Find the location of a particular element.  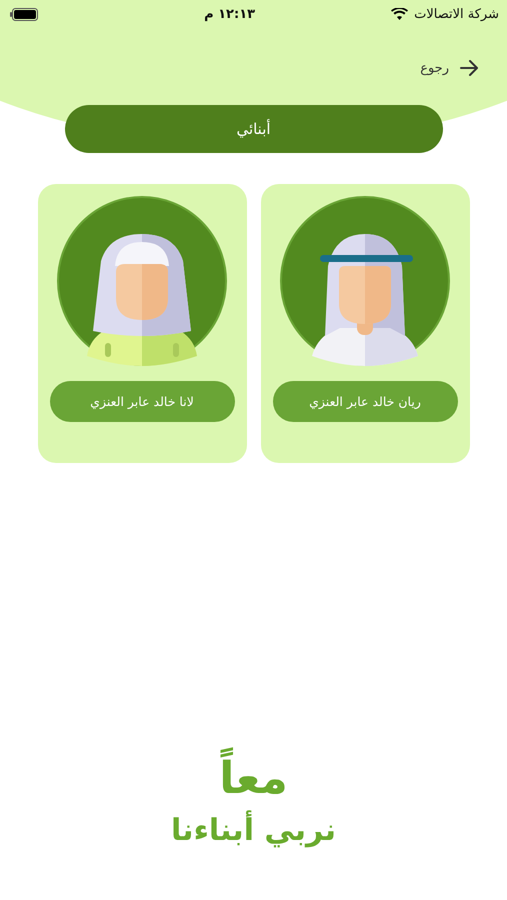

child-name: ريان خالد عابر العنزي is located at coordinates (365, 401).